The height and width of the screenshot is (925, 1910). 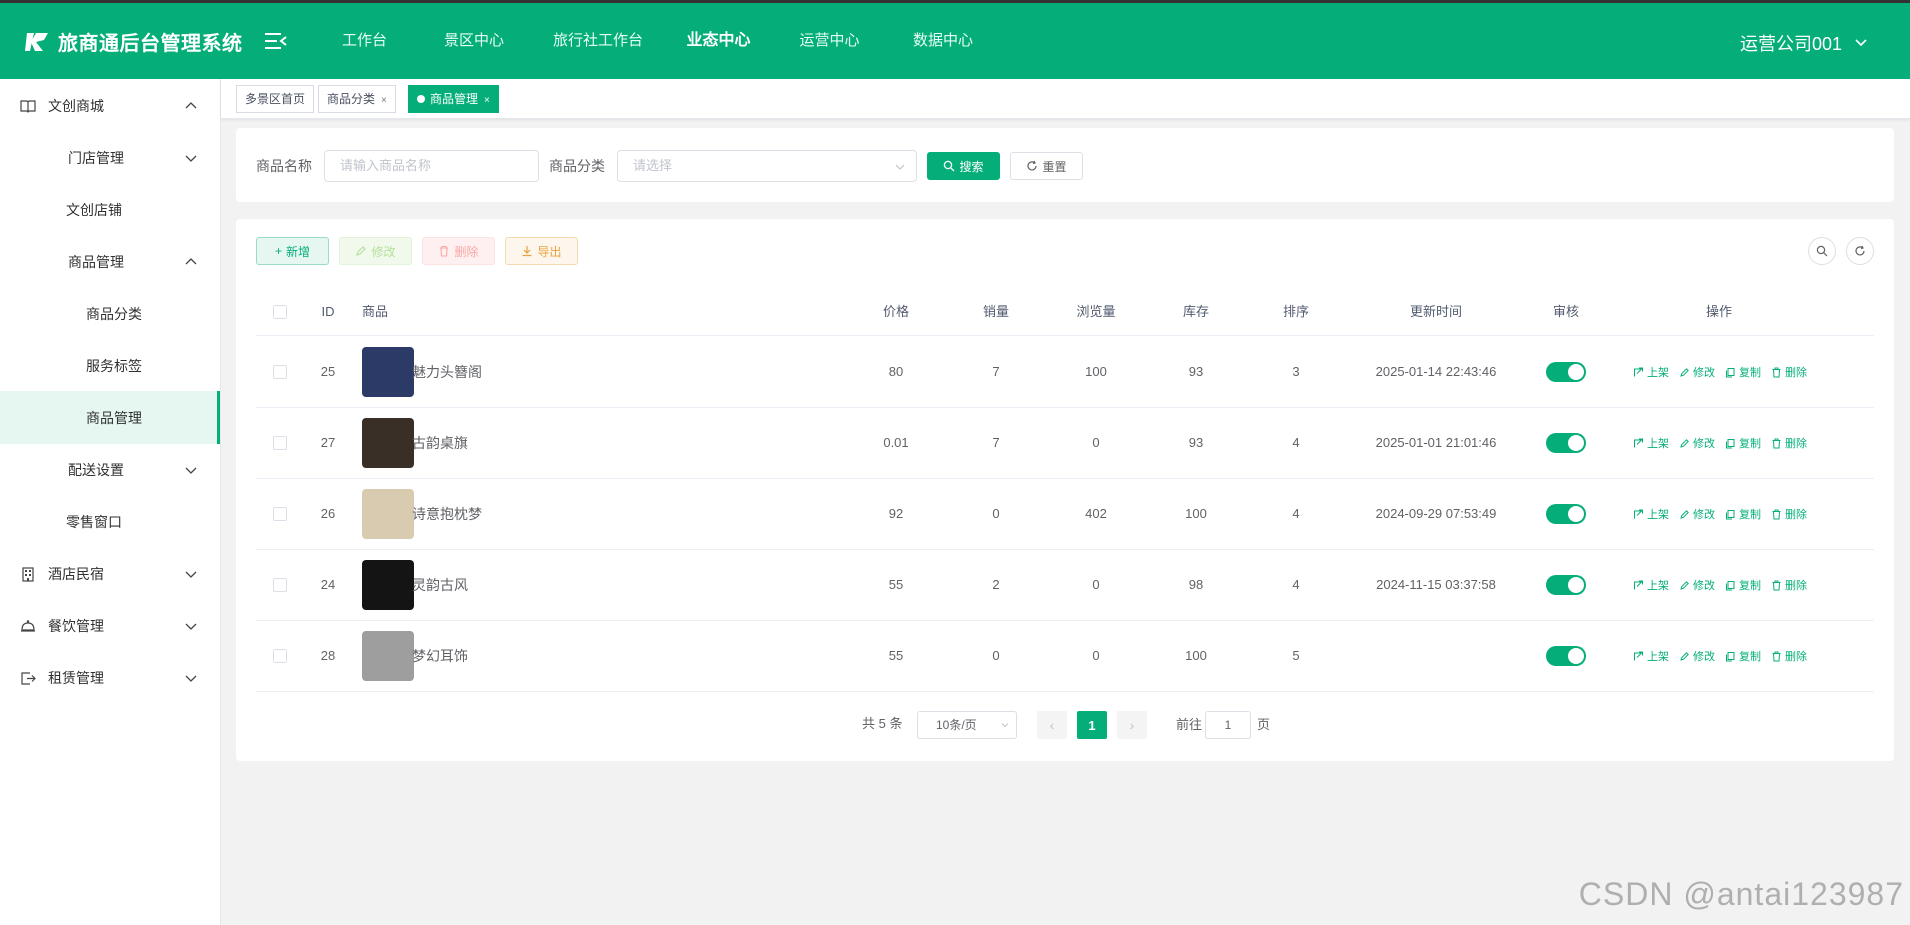 I want to click on sidebar-item-creative-mall: 文创商城, so click(x=110, y=106).